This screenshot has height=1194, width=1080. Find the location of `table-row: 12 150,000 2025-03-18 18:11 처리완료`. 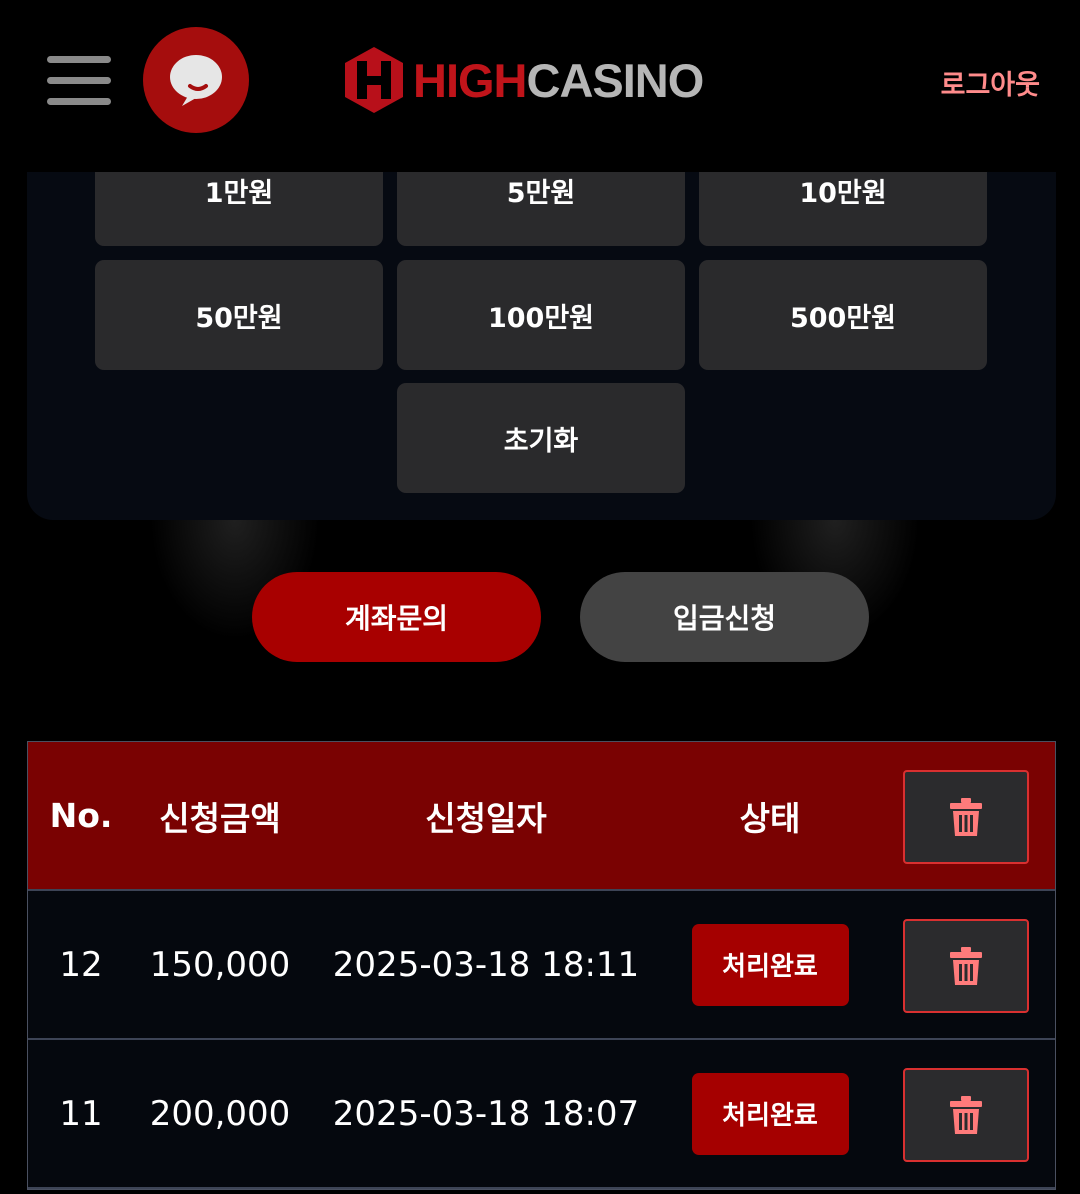

table-row: 12 150,000 2025-03-18 18:11 처리완료 is located at coordinates (541, 965).